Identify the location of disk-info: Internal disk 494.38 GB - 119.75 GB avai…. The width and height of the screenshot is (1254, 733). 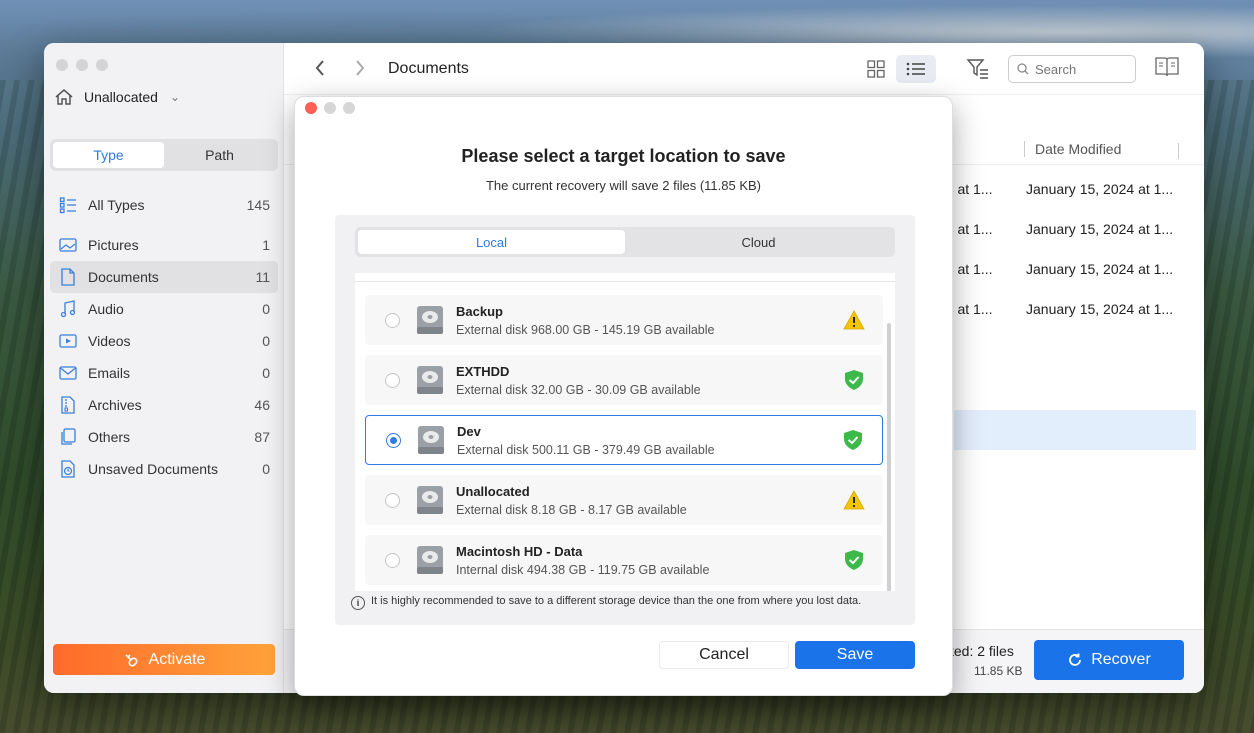
(583, 569).